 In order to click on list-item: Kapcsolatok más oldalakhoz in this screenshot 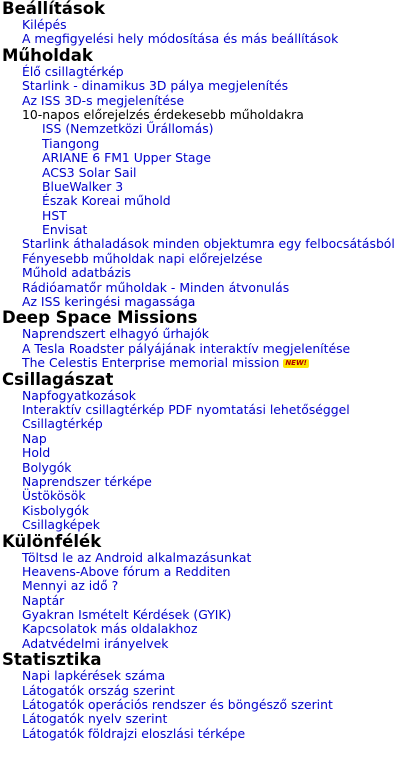, I will do `click(202, 629)`.